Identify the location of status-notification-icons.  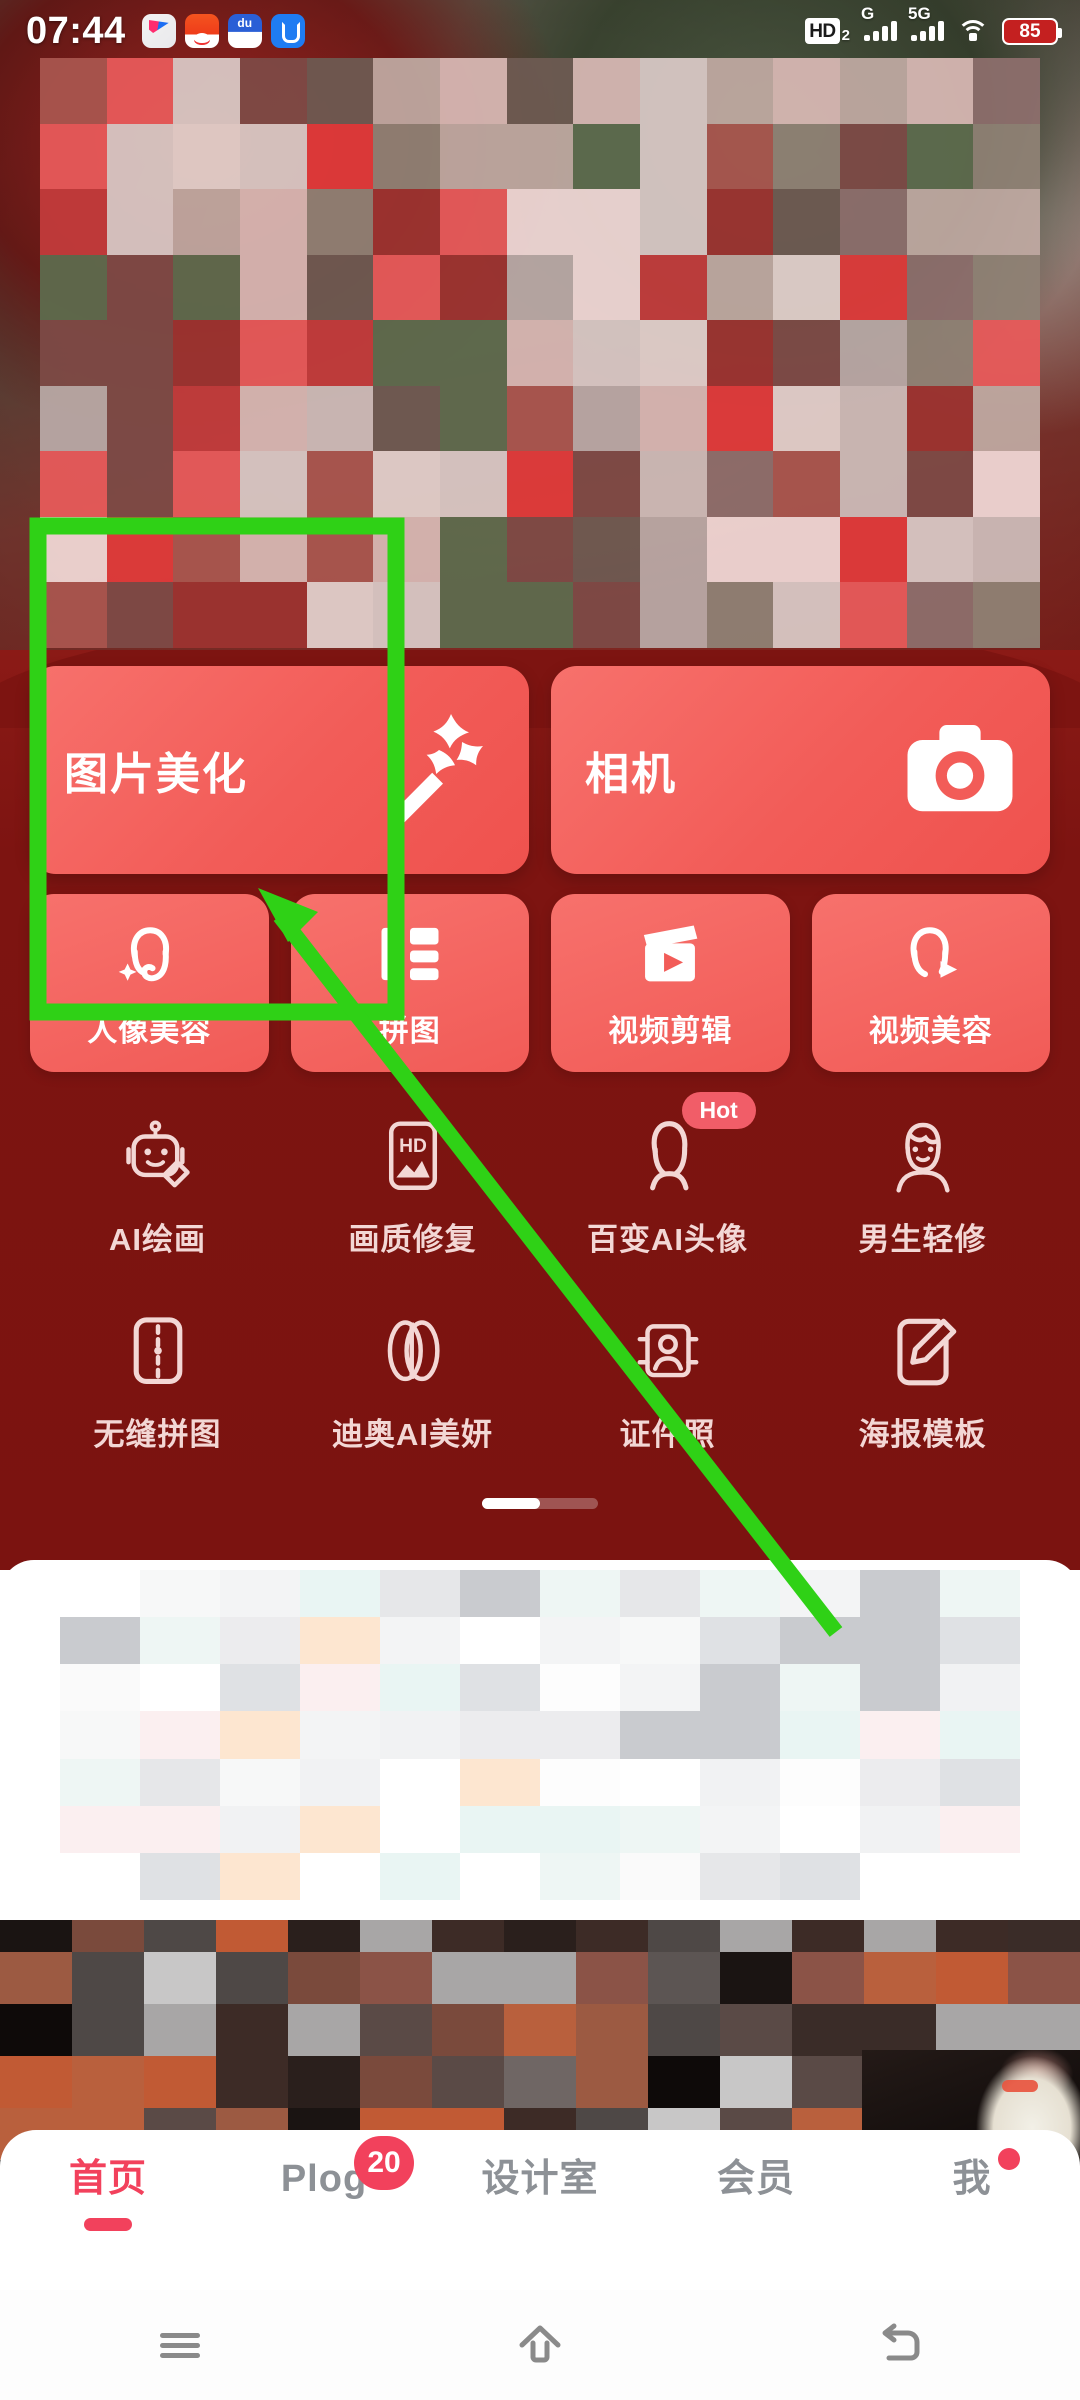
(223, 31).